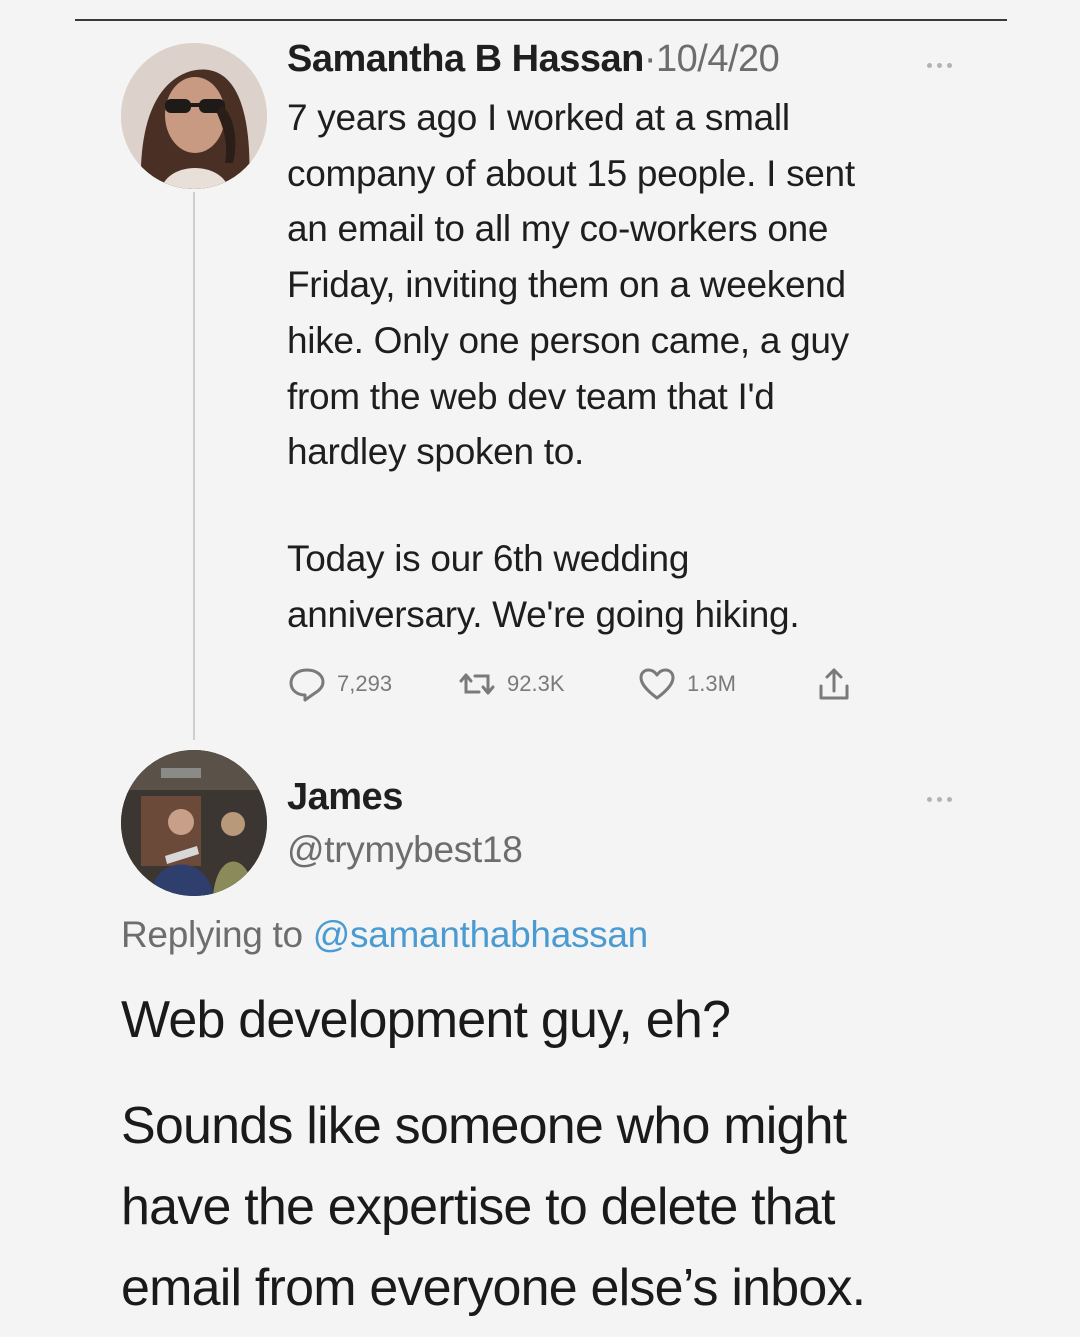 The image size is (1080, 1337). I want to click on reply-text-line: Web development guy, eh?, so click(426, 1020).